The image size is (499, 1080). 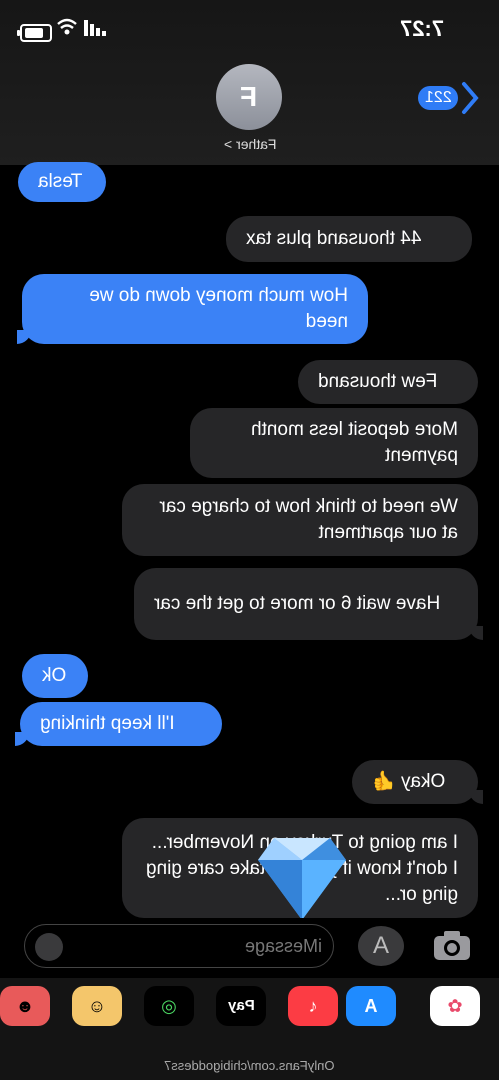 What do you see at coordinates (34, 33) in the screenshot?
I see `battery-icon` at bounding box center [34, 33].